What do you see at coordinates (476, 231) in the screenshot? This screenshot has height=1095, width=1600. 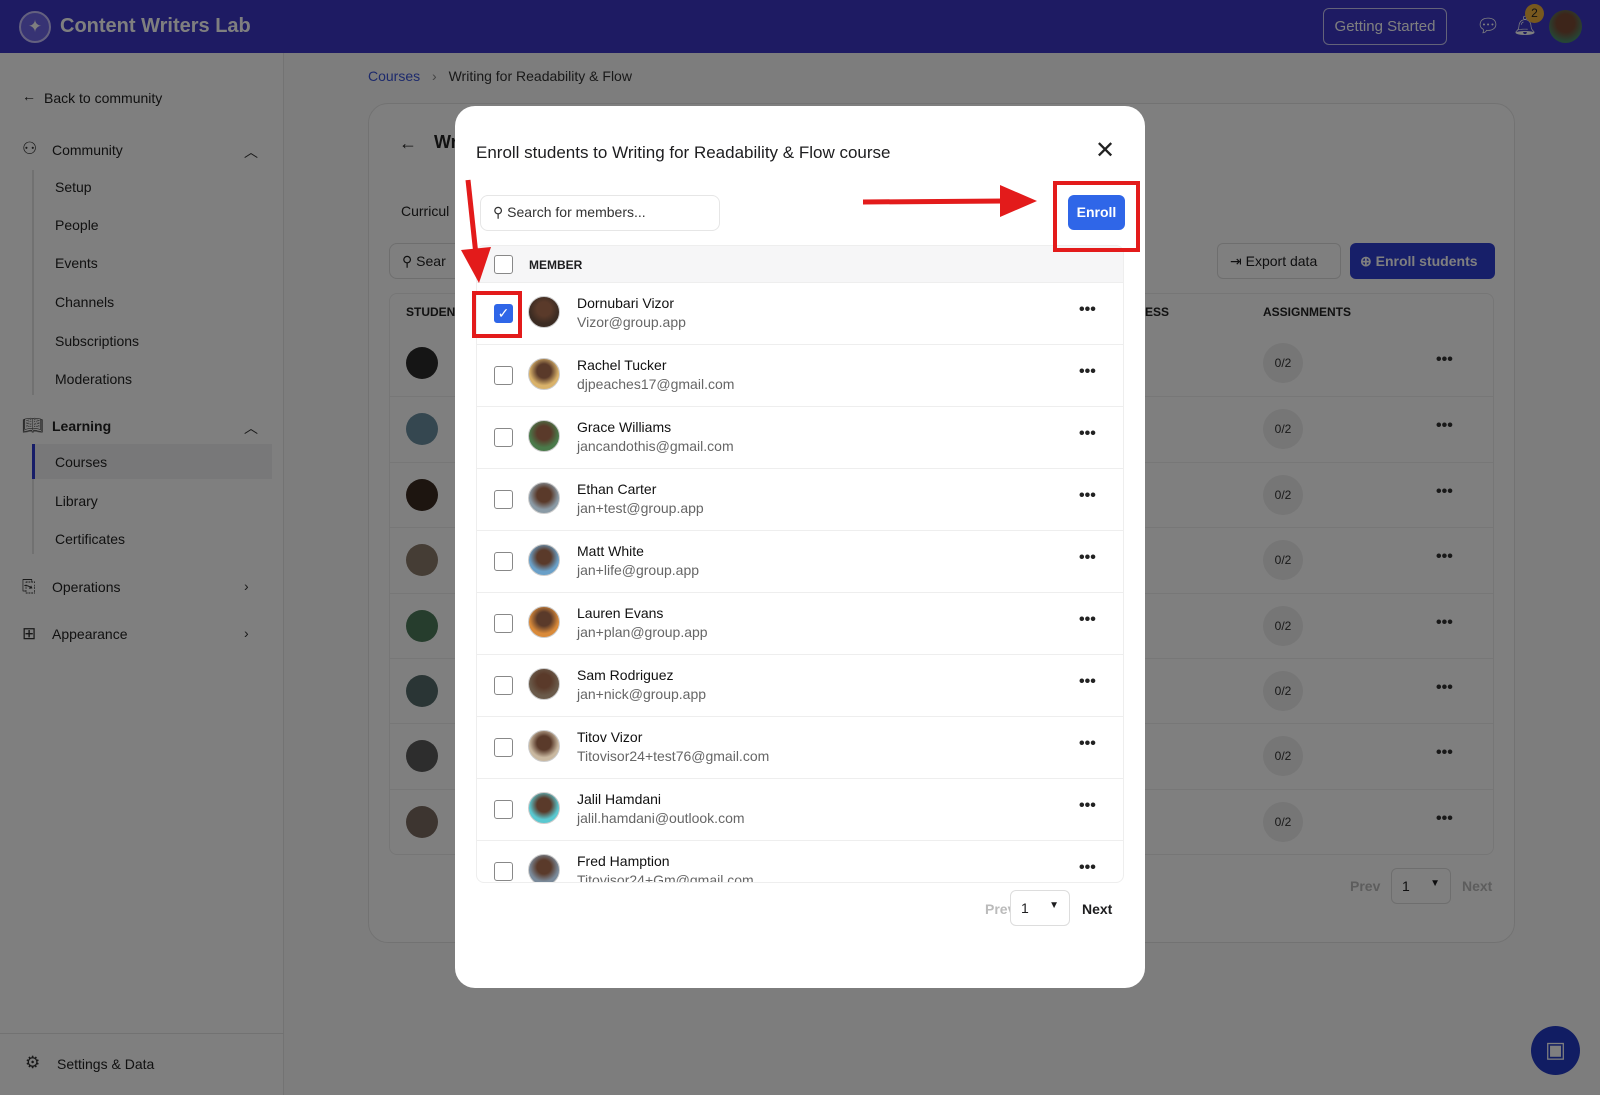 I see `arrow-down-icon` at bounding box center [476, 231].